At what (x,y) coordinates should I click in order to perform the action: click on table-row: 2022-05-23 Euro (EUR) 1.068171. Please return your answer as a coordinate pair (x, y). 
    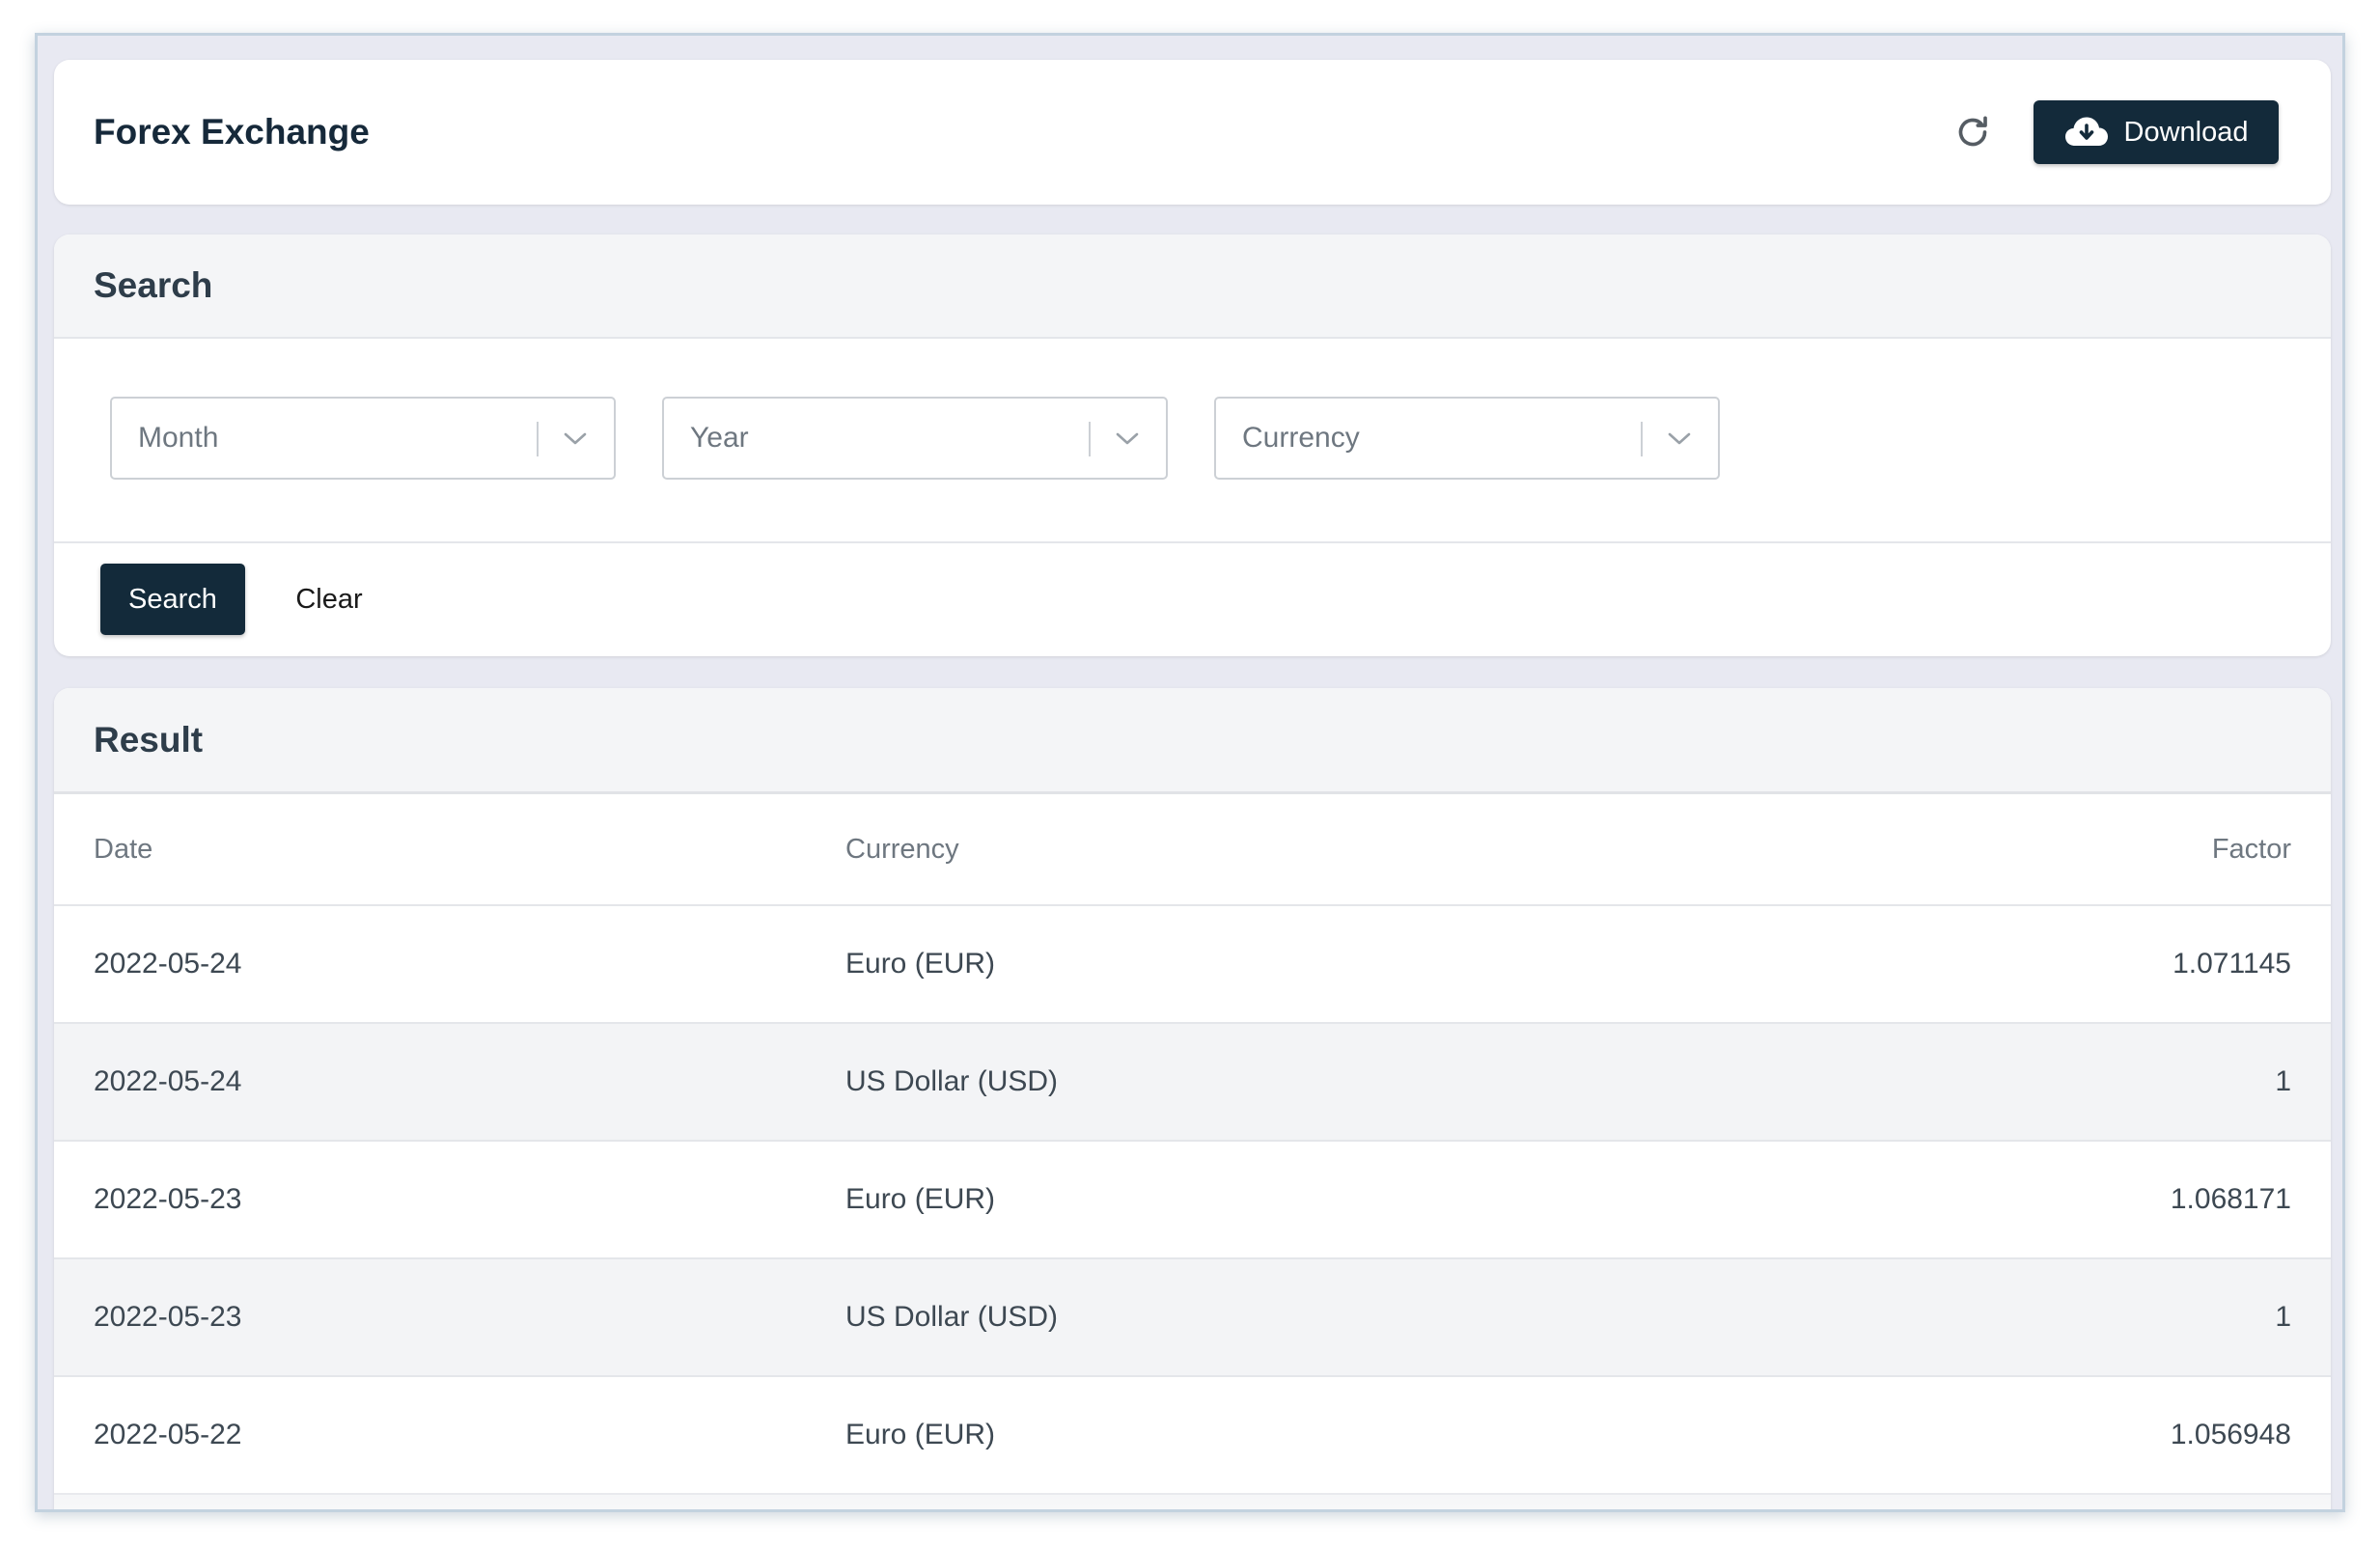
    Looking at the image, I should click on (1193, 1201).